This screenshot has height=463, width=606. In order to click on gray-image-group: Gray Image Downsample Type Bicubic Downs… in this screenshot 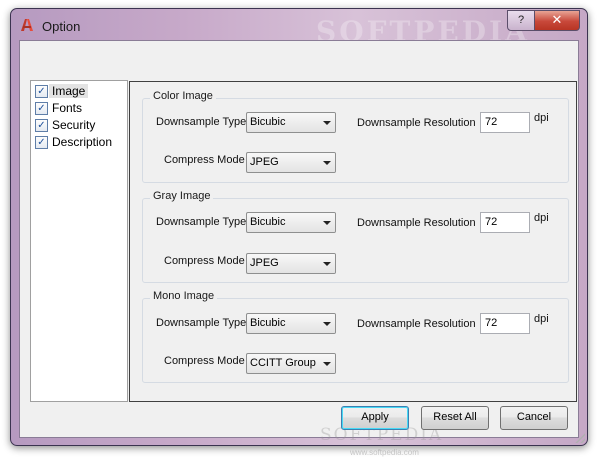, I will do `click(355, 236)`.